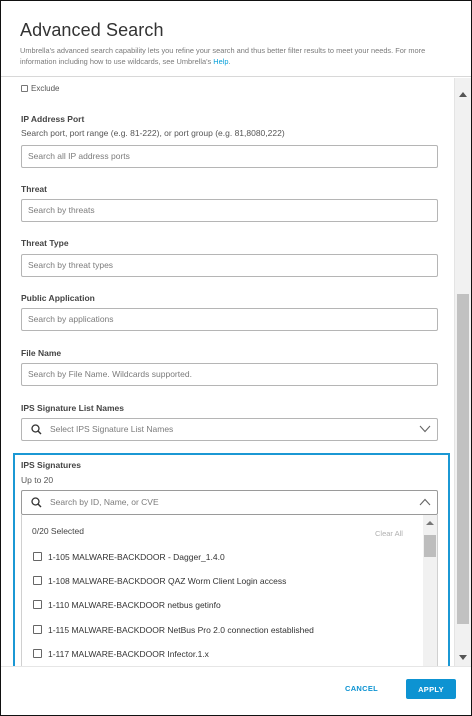  Describe the element at coordinates (229, 156) in the screenshot. I see `ip-port-input: Search all IP address ports` at that location.